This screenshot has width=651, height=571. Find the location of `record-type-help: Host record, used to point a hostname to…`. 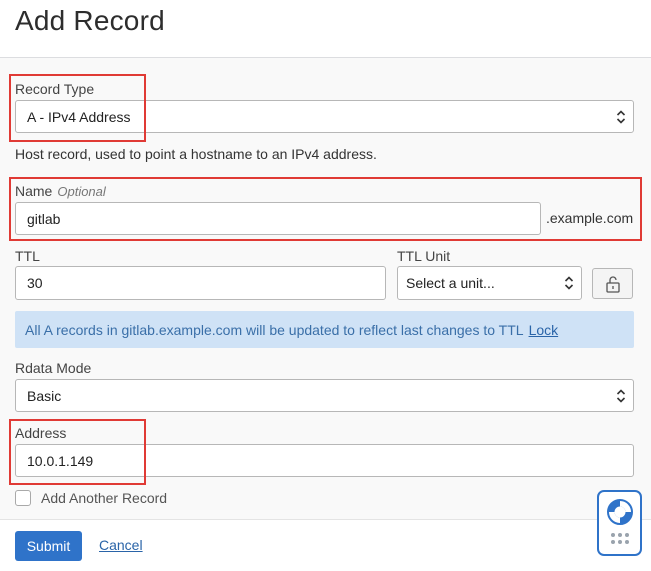

record-type-help: Host record, used to point a hostname to… is located at coordinates (196, 154).